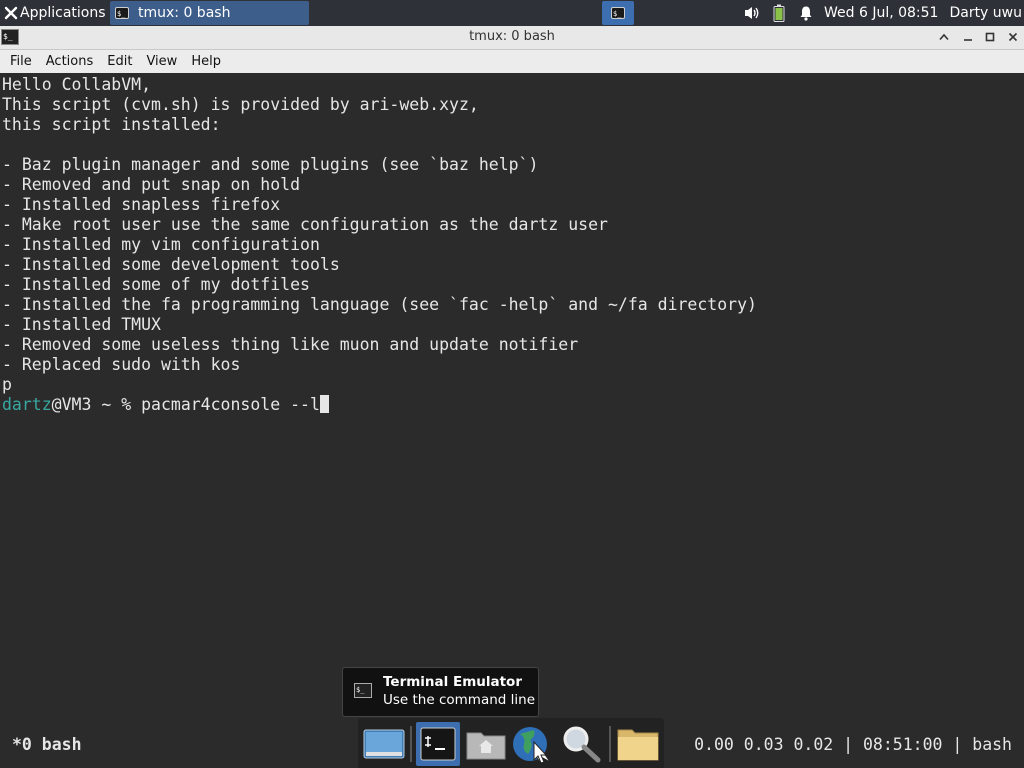 The height and width of the screenshot is (768, 1024). What do you see at coordinates (7, 384) in the screenshot?
I see `terminal-line: p` at bounding box center [7, 384].